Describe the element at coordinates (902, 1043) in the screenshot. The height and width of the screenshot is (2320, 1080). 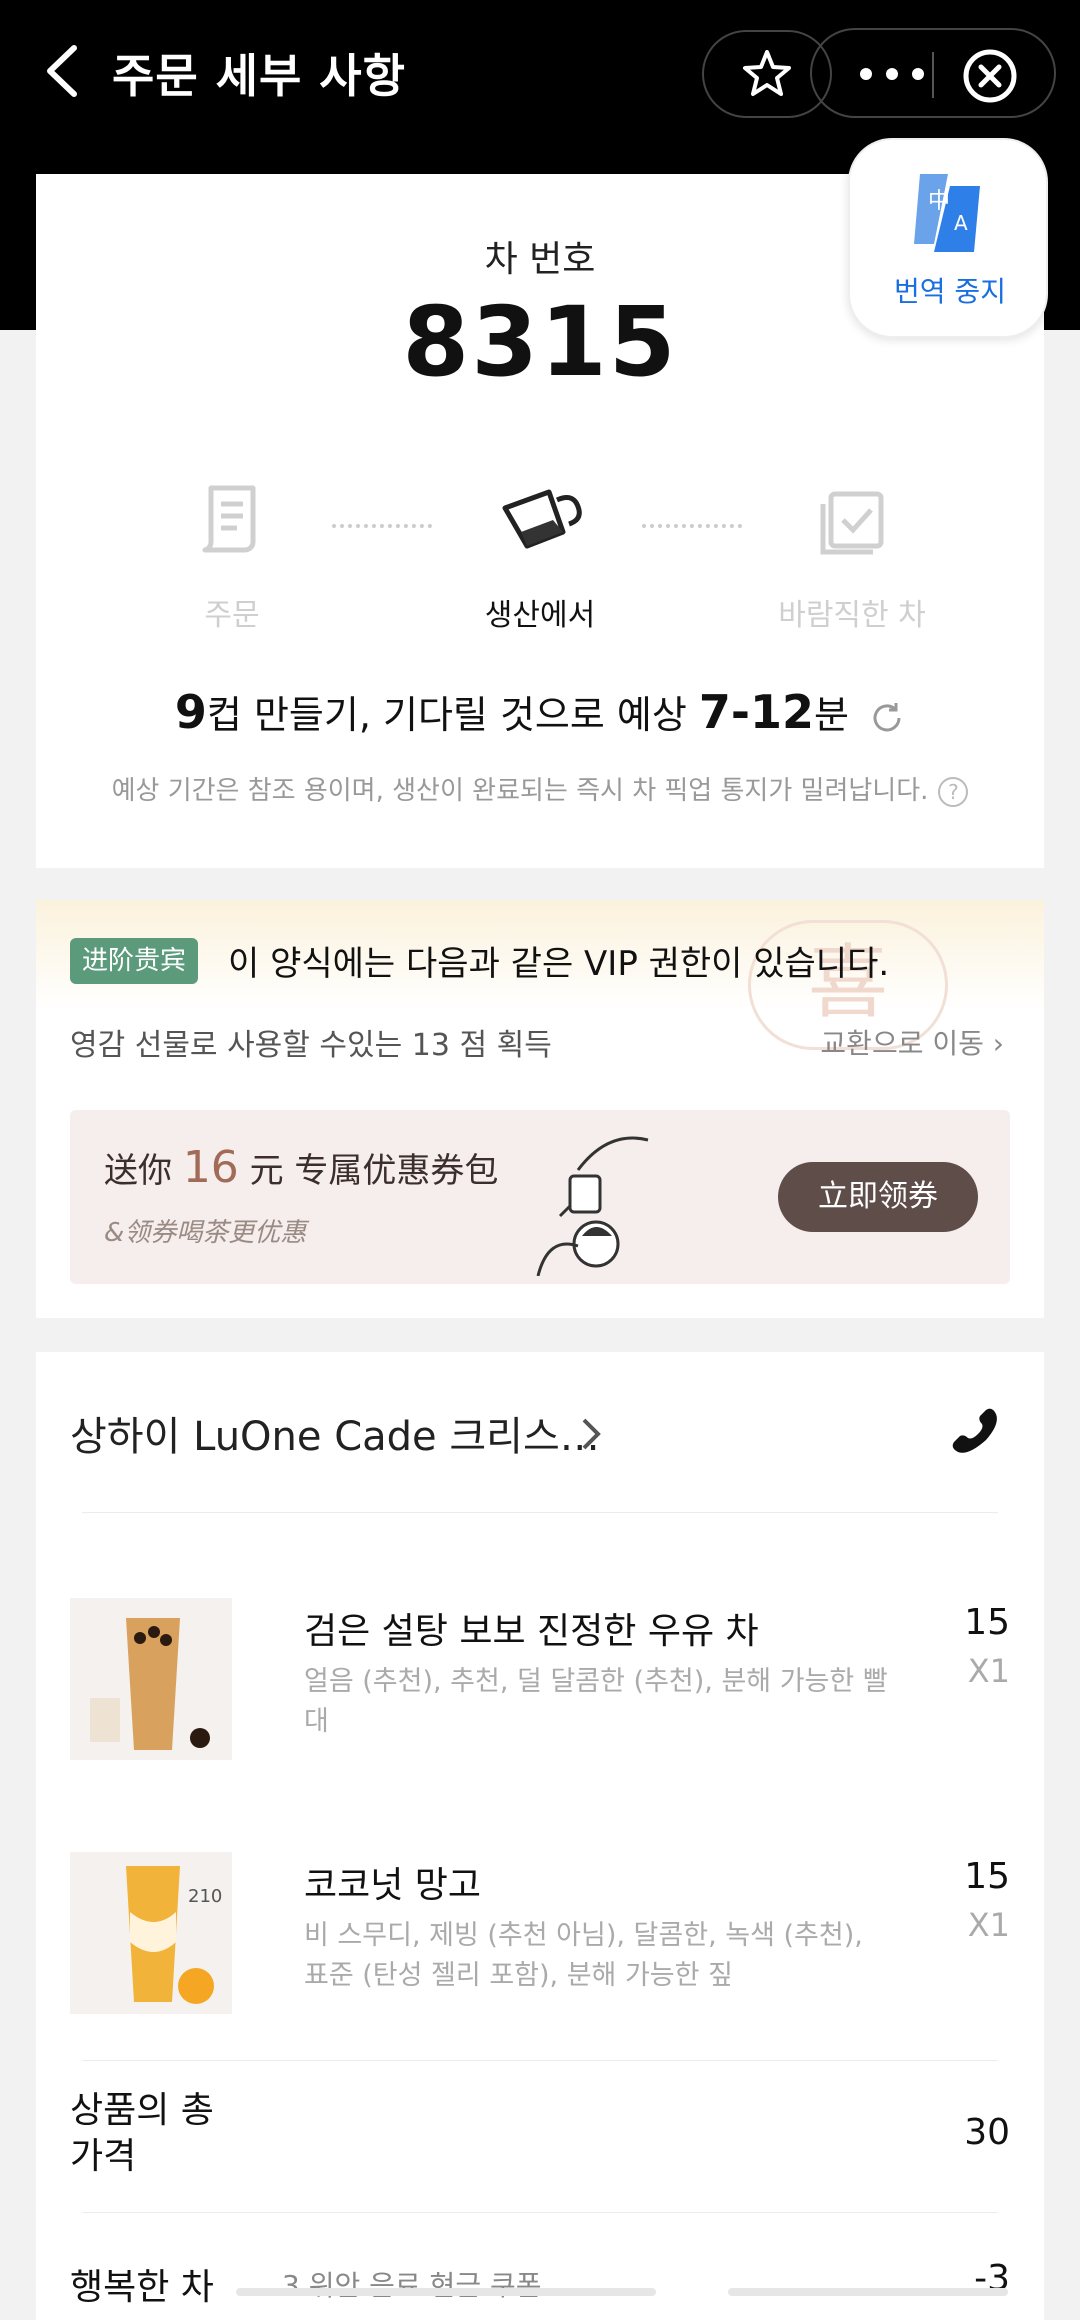
I see `exchange-link-label: 교환으로 이동` at that location.